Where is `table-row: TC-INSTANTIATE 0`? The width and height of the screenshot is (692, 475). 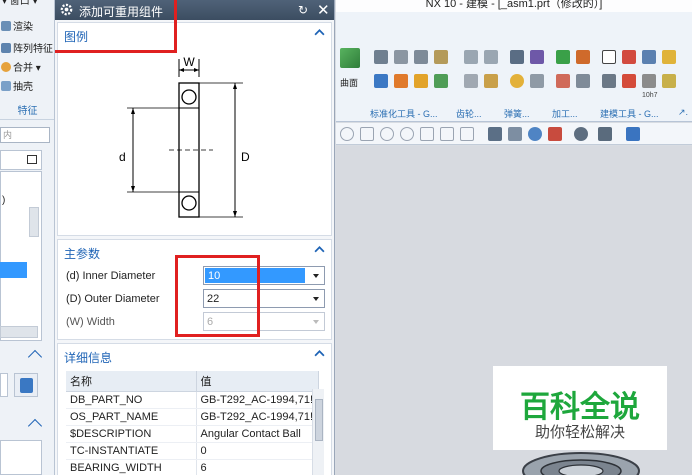
table-row: TC-INSTANTIATE 0 is located at coordinates (192, 451).